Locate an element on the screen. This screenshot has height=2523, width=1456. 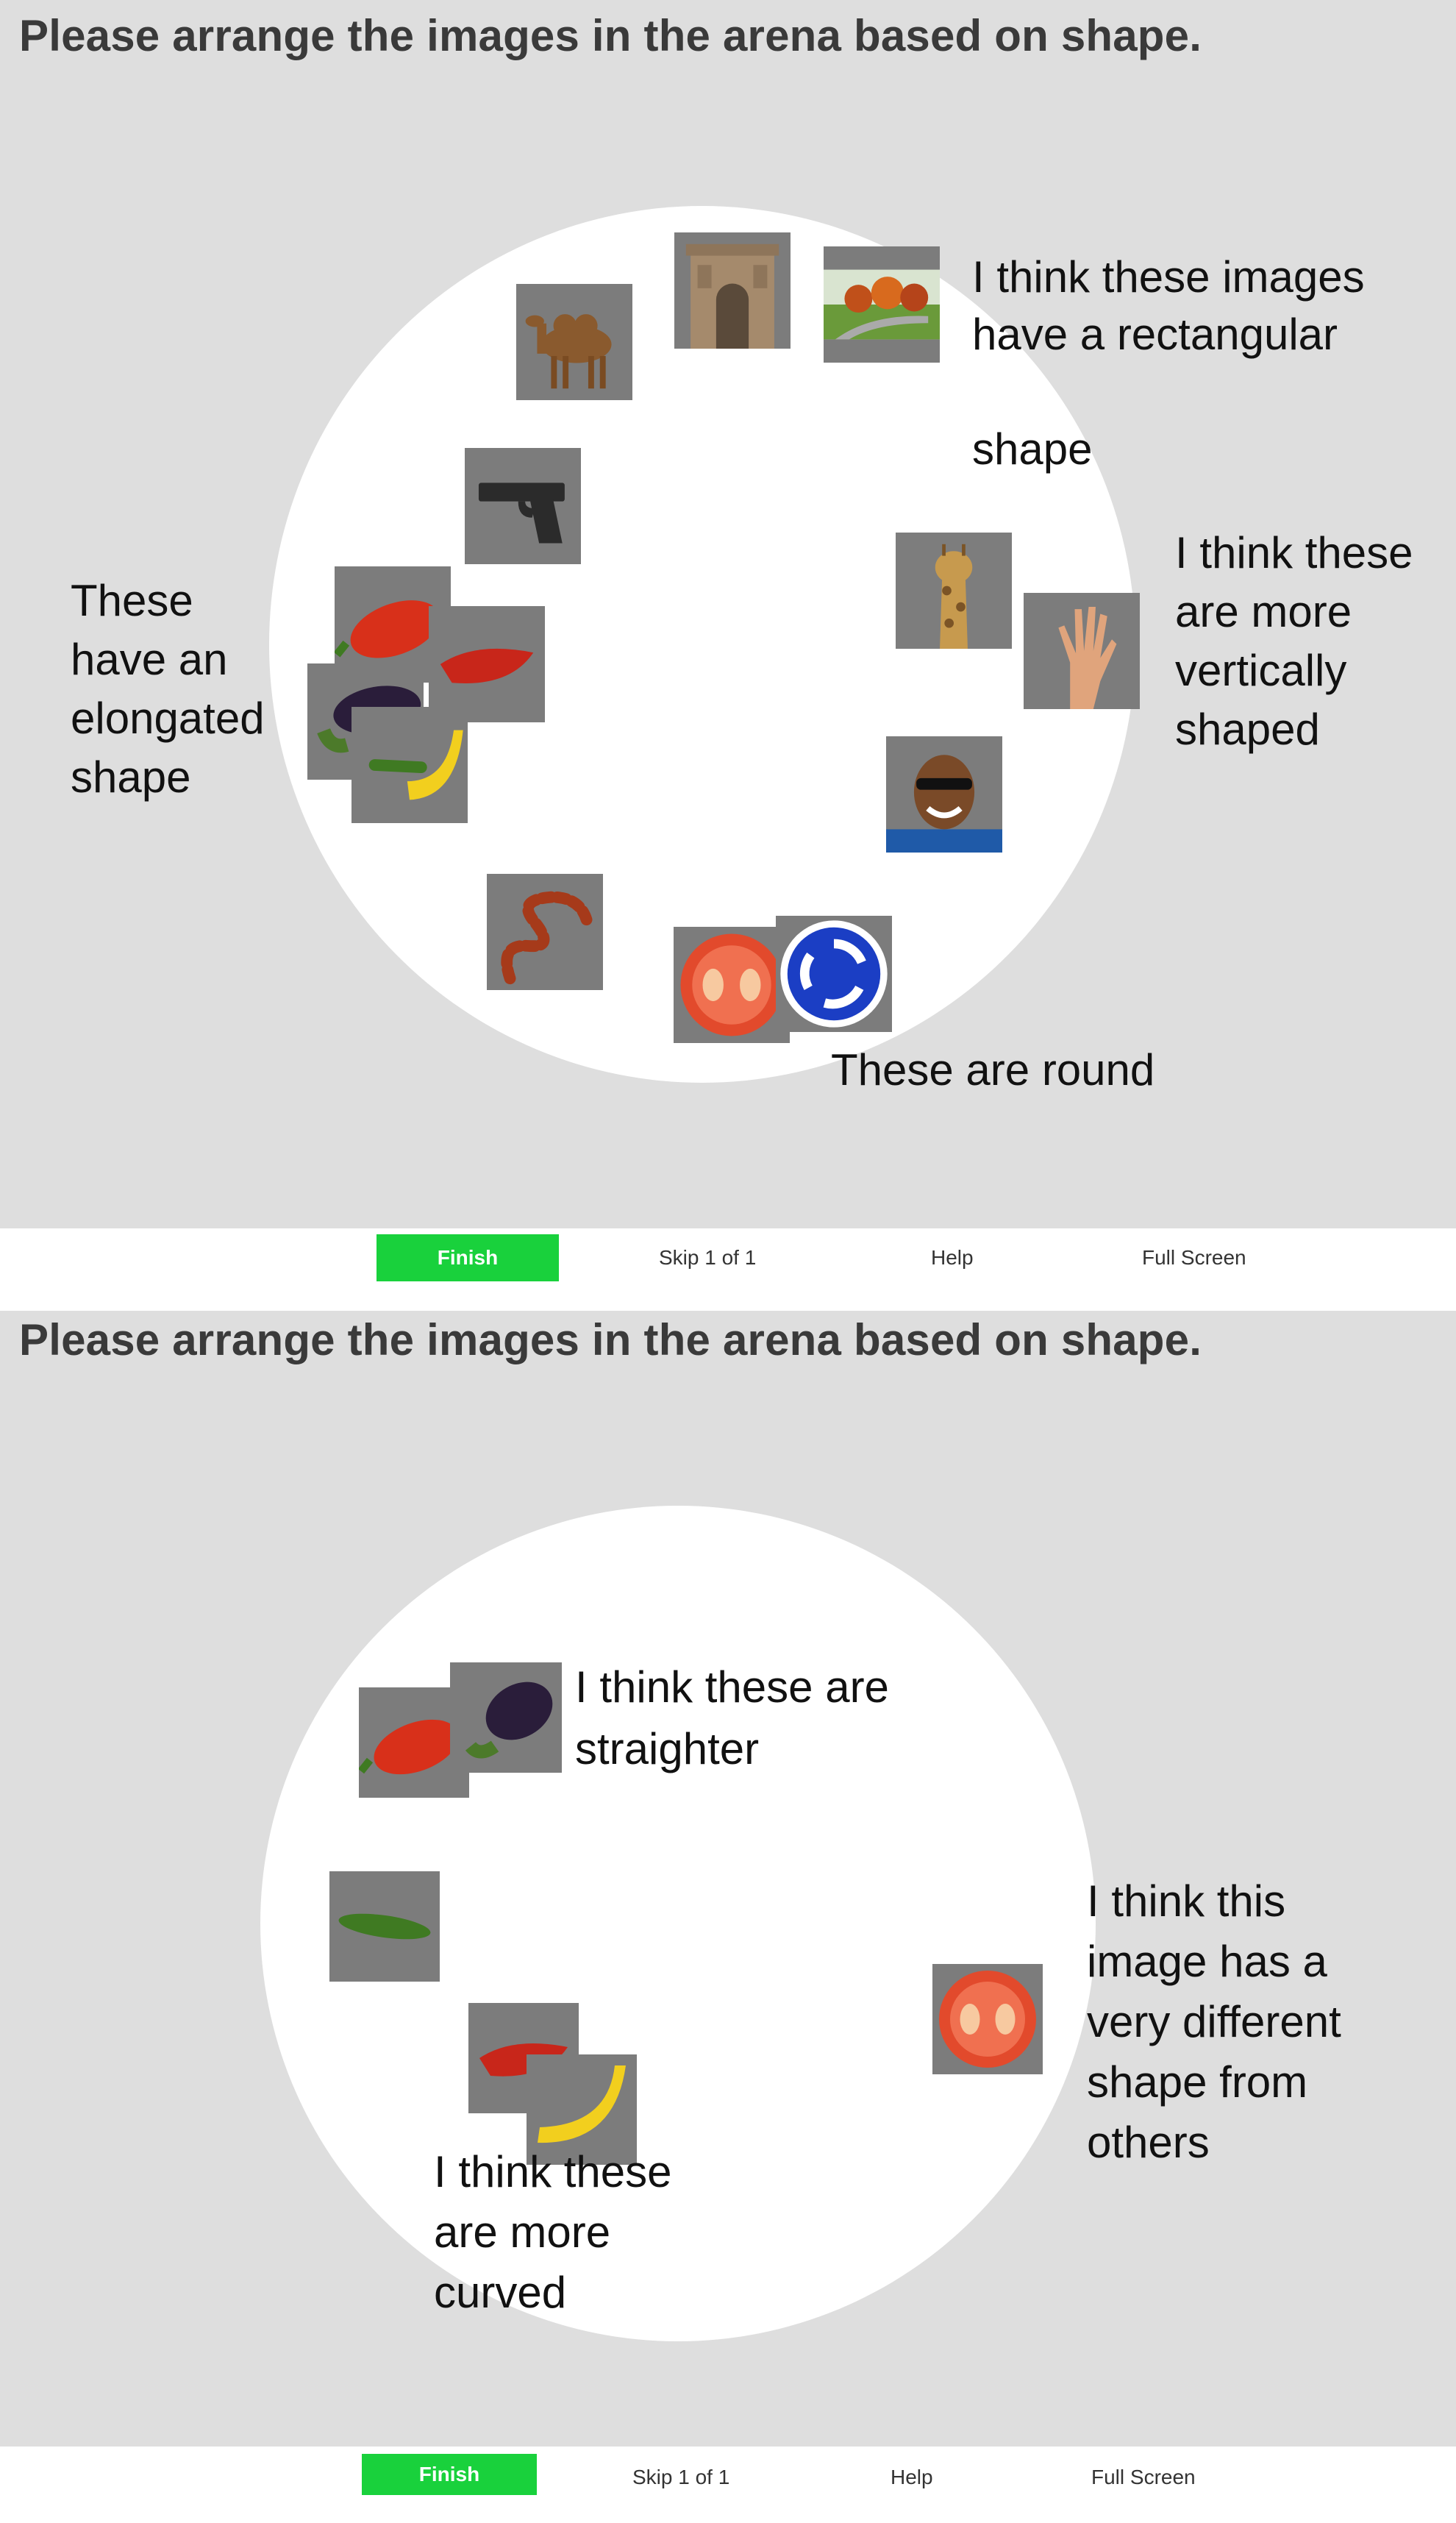
eggplant-image is located at coordinates (506, 1717).